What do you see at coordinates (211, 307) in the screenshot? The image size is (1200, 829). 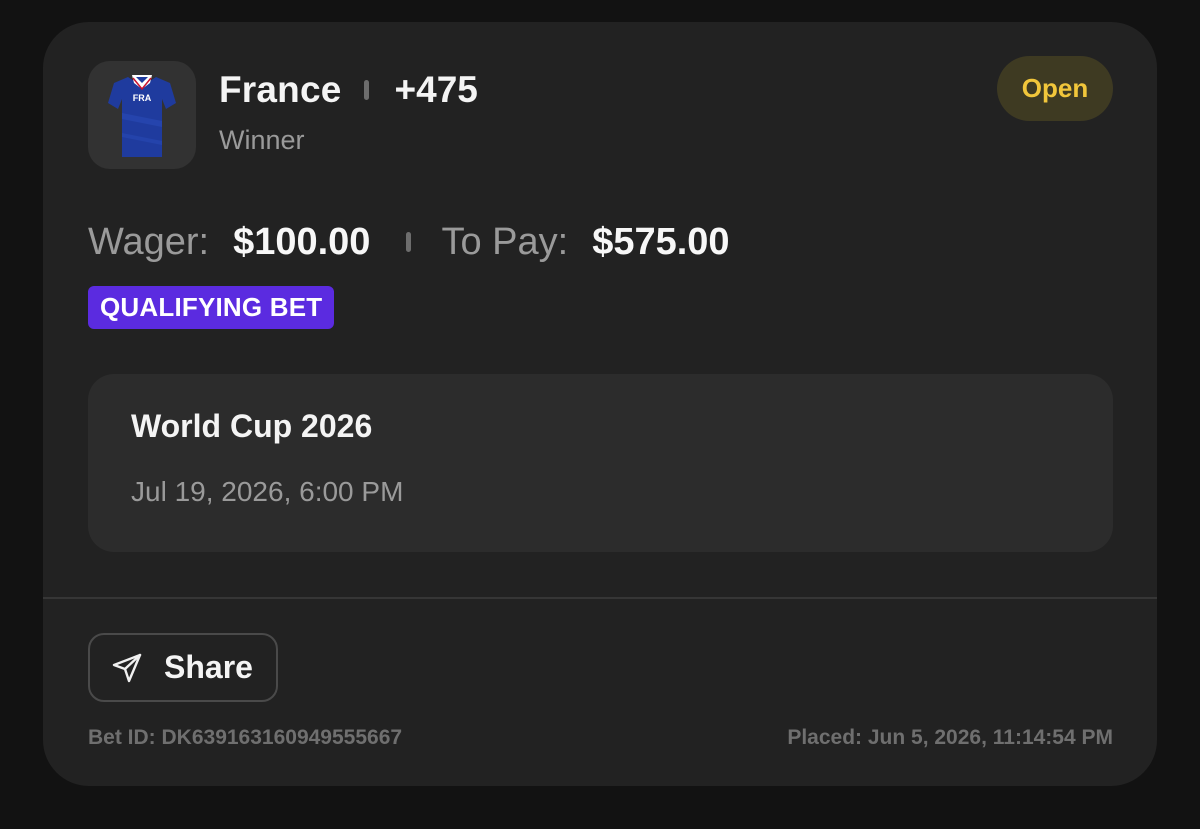 I see `qualifying-bet-badge: QUALIFYING BET` at bounding box center [211, 307].